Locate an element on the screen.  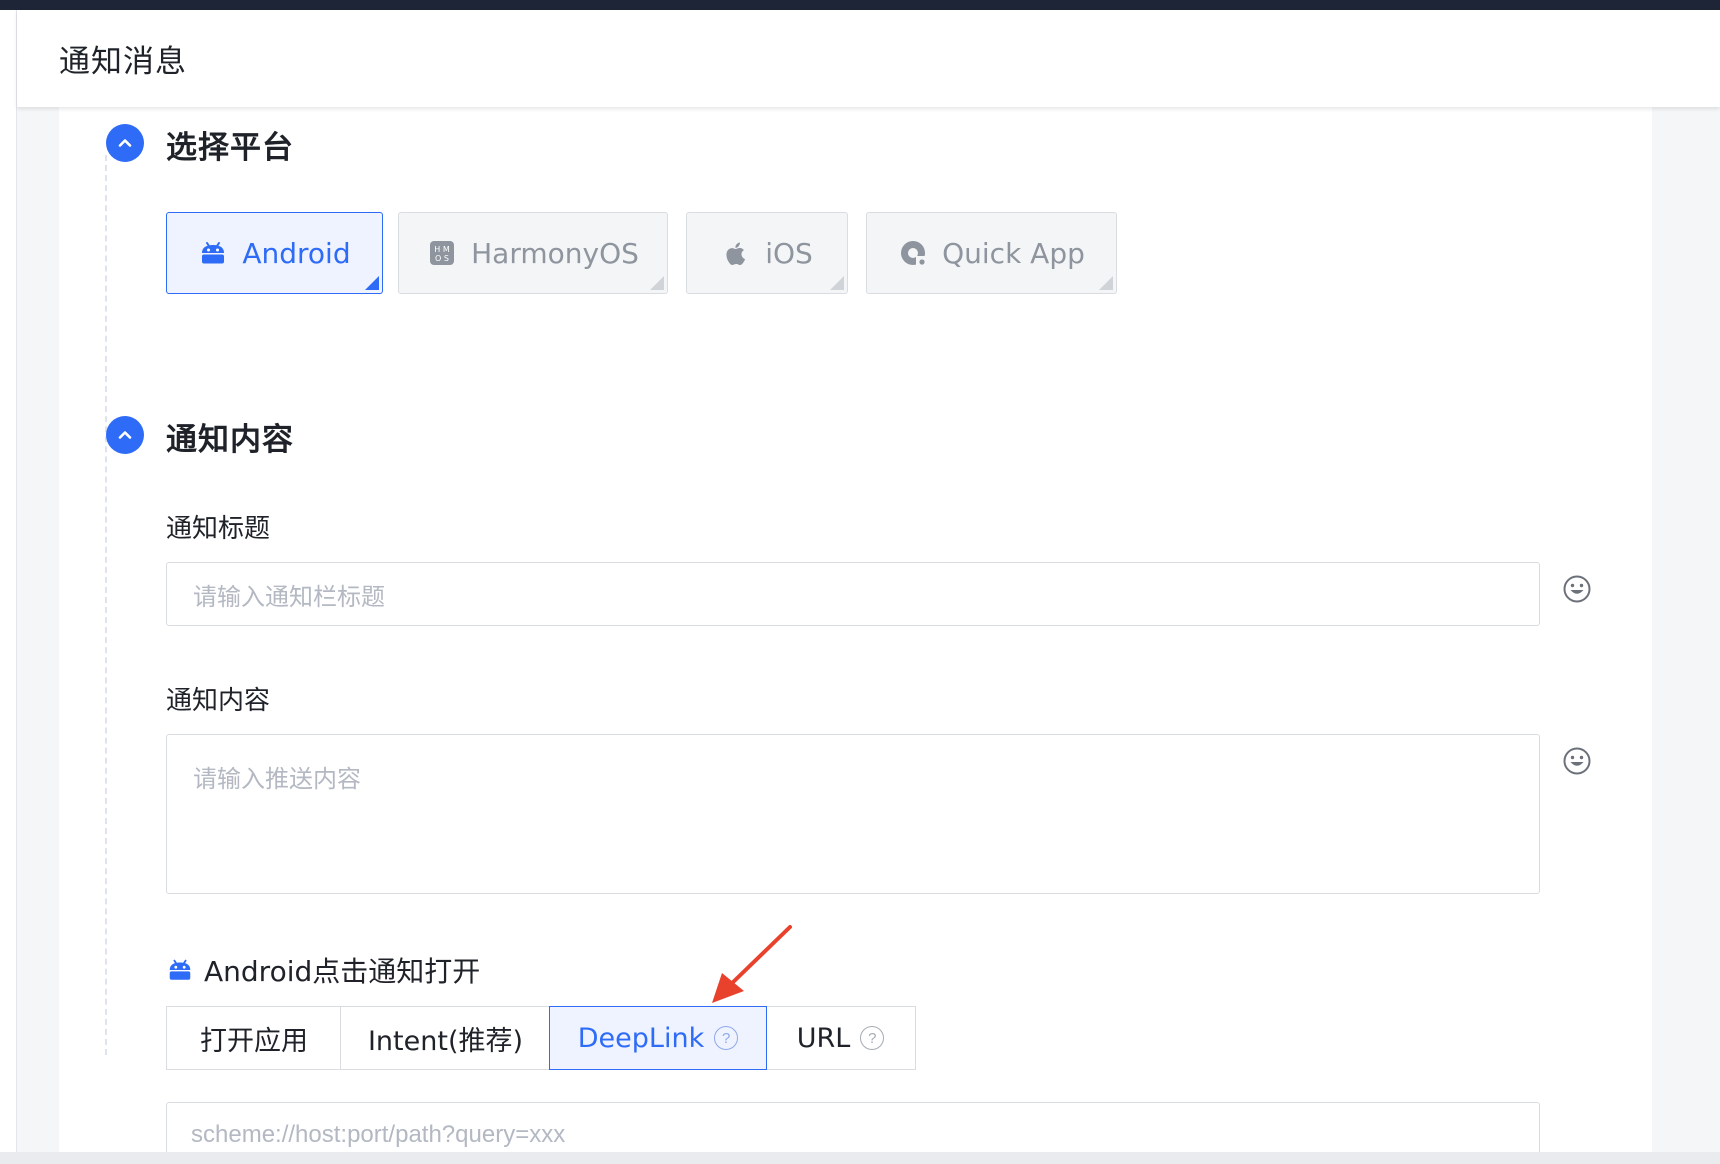
platform-option-ios: iOS is located at coordinates (767, 253).